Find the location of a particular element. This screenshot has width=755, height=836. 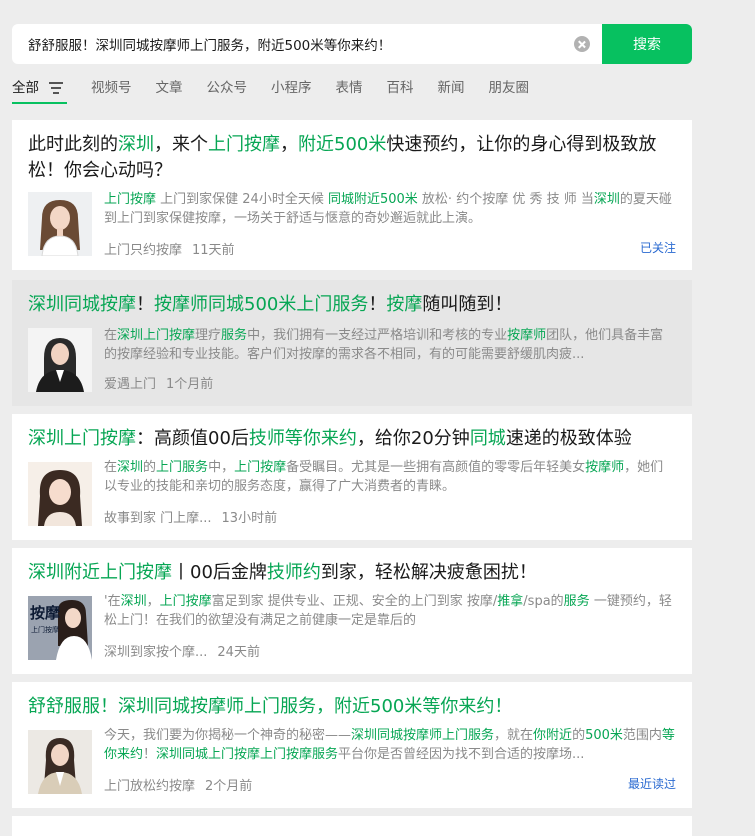

tab-official-accounts: 公众号 is located at coordinates (227, 91).